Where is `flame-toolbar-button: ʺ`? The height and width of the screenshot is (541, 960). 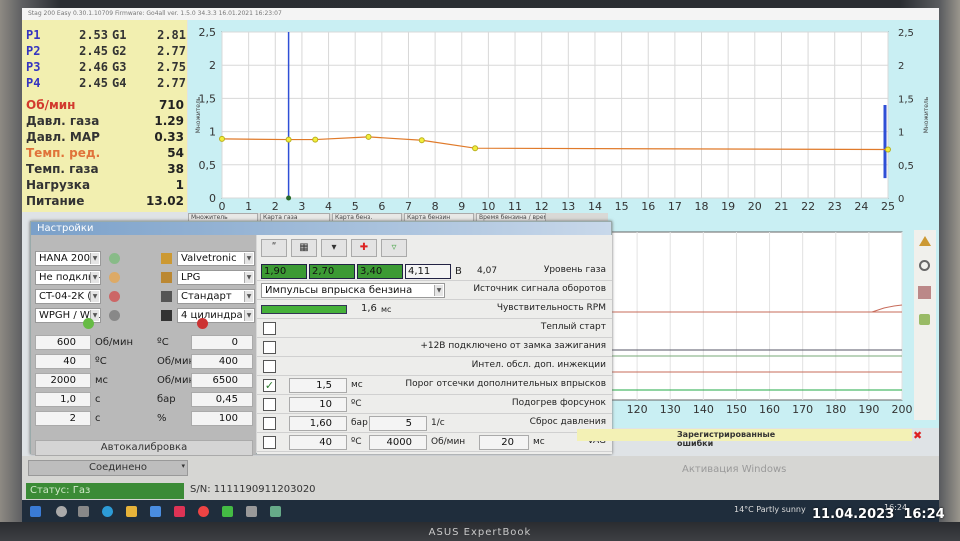 flame-toolbar-button: ʺ is located at coordinates (274, 248).